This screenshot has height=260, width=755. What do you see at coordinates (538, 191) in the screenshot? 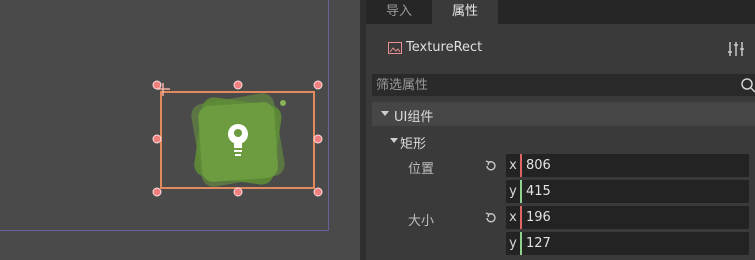
I see `position-y-value: 415` at bounding box center [538, 191].